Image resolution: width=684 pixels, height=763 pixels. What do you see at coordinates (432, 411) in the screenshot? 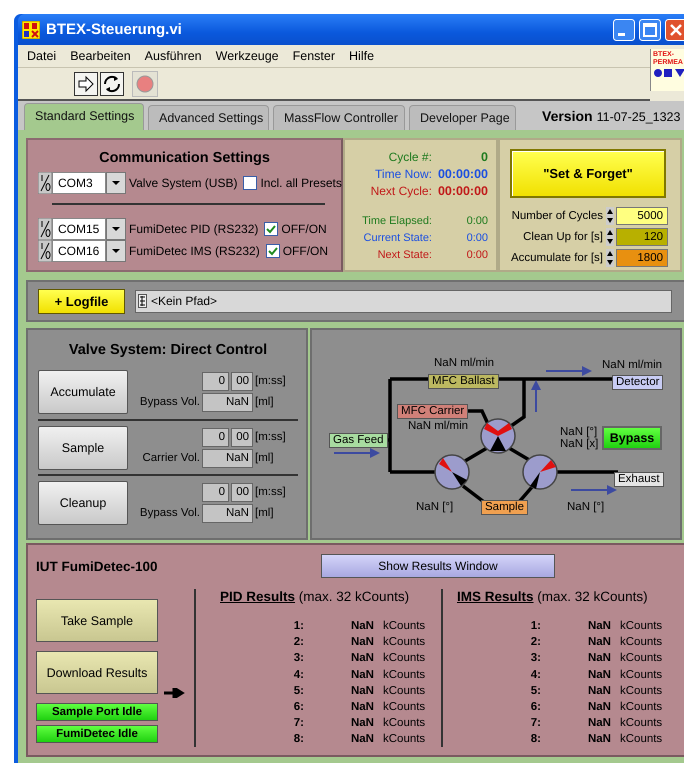
I see `node-label: MFC Carrier` at bounding box center [432, 411].